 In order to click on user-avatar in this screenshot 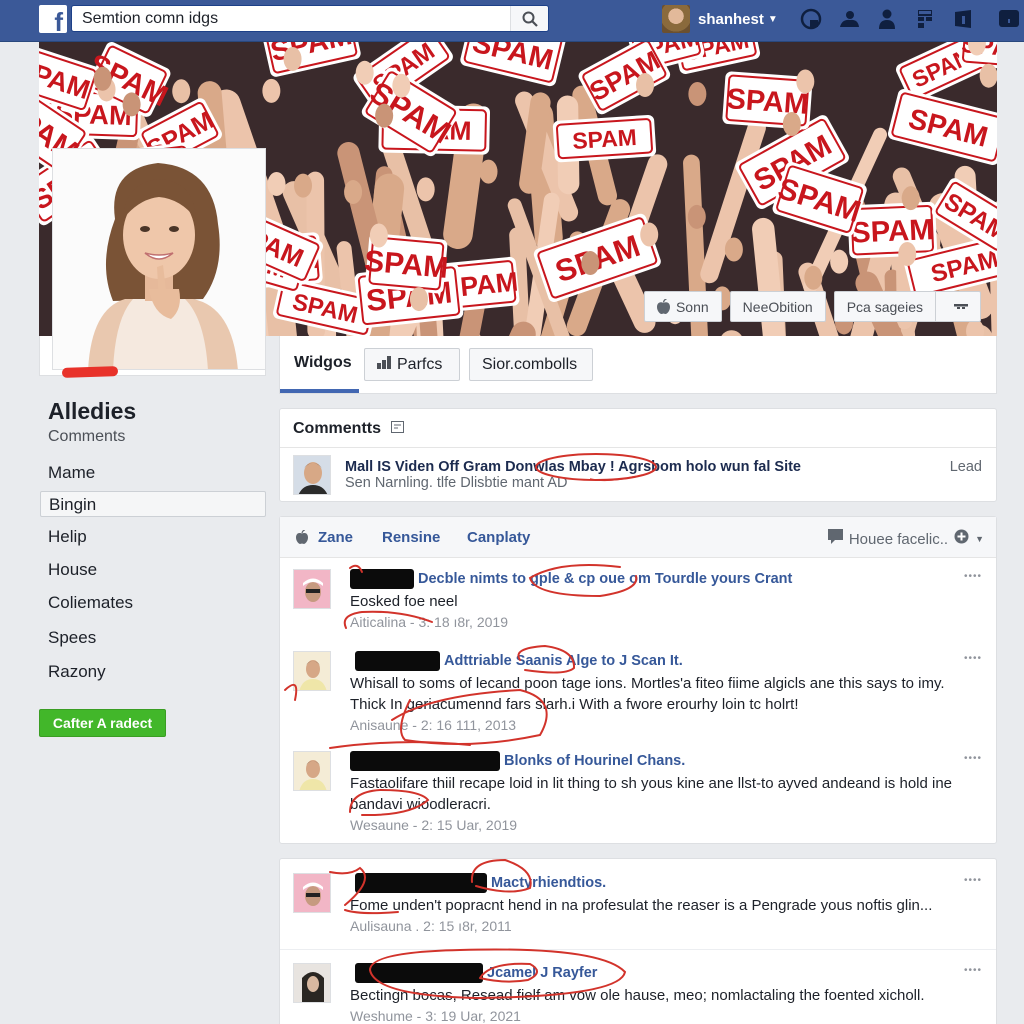, I will do `click(676, 19)`.